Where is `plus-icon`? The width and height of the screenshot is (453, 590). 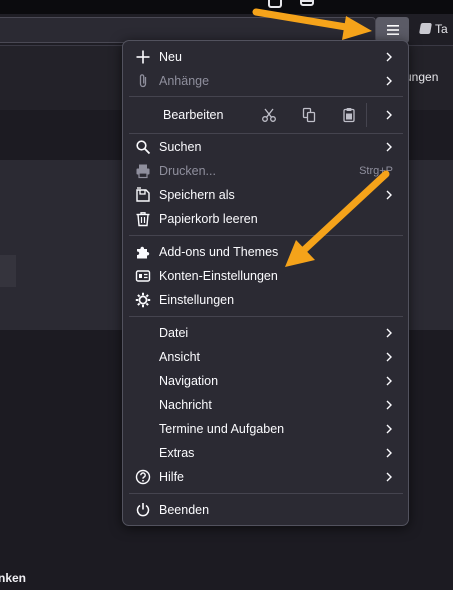
plus-icon is located at coordinates (143, 57).